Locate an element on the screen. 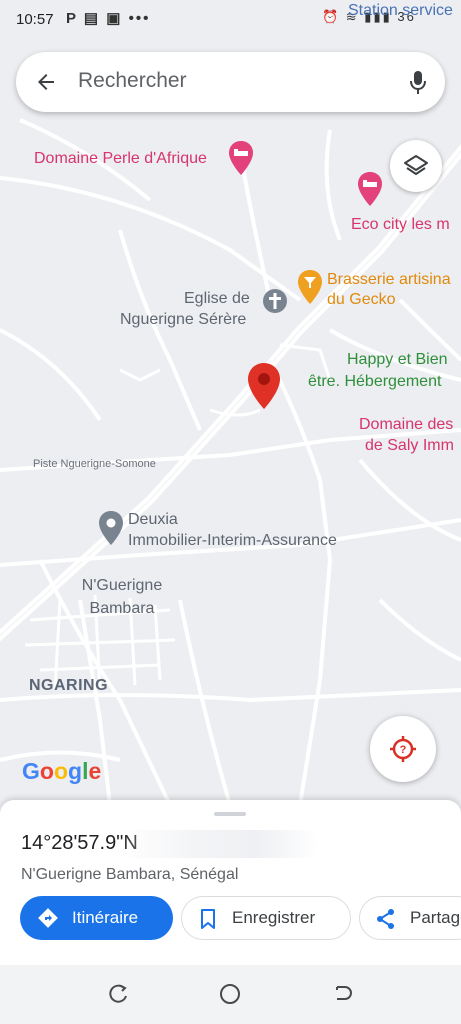 Image resolution: width=461 pixels, height=1024 pixels. poi-label-deuxia-line2: Immobilier-Interim-Assurance is located at coordinates (232, 541).